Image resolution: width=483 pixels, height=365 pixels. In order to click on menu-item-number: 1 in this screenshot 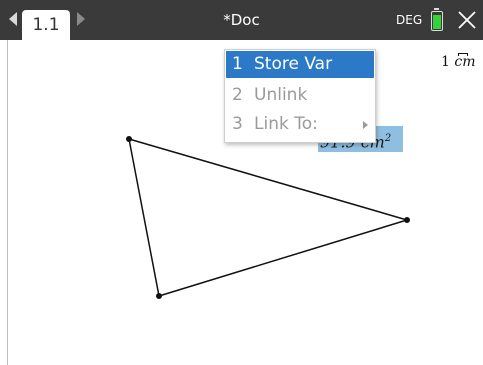, I will do `click(237, 64)`.